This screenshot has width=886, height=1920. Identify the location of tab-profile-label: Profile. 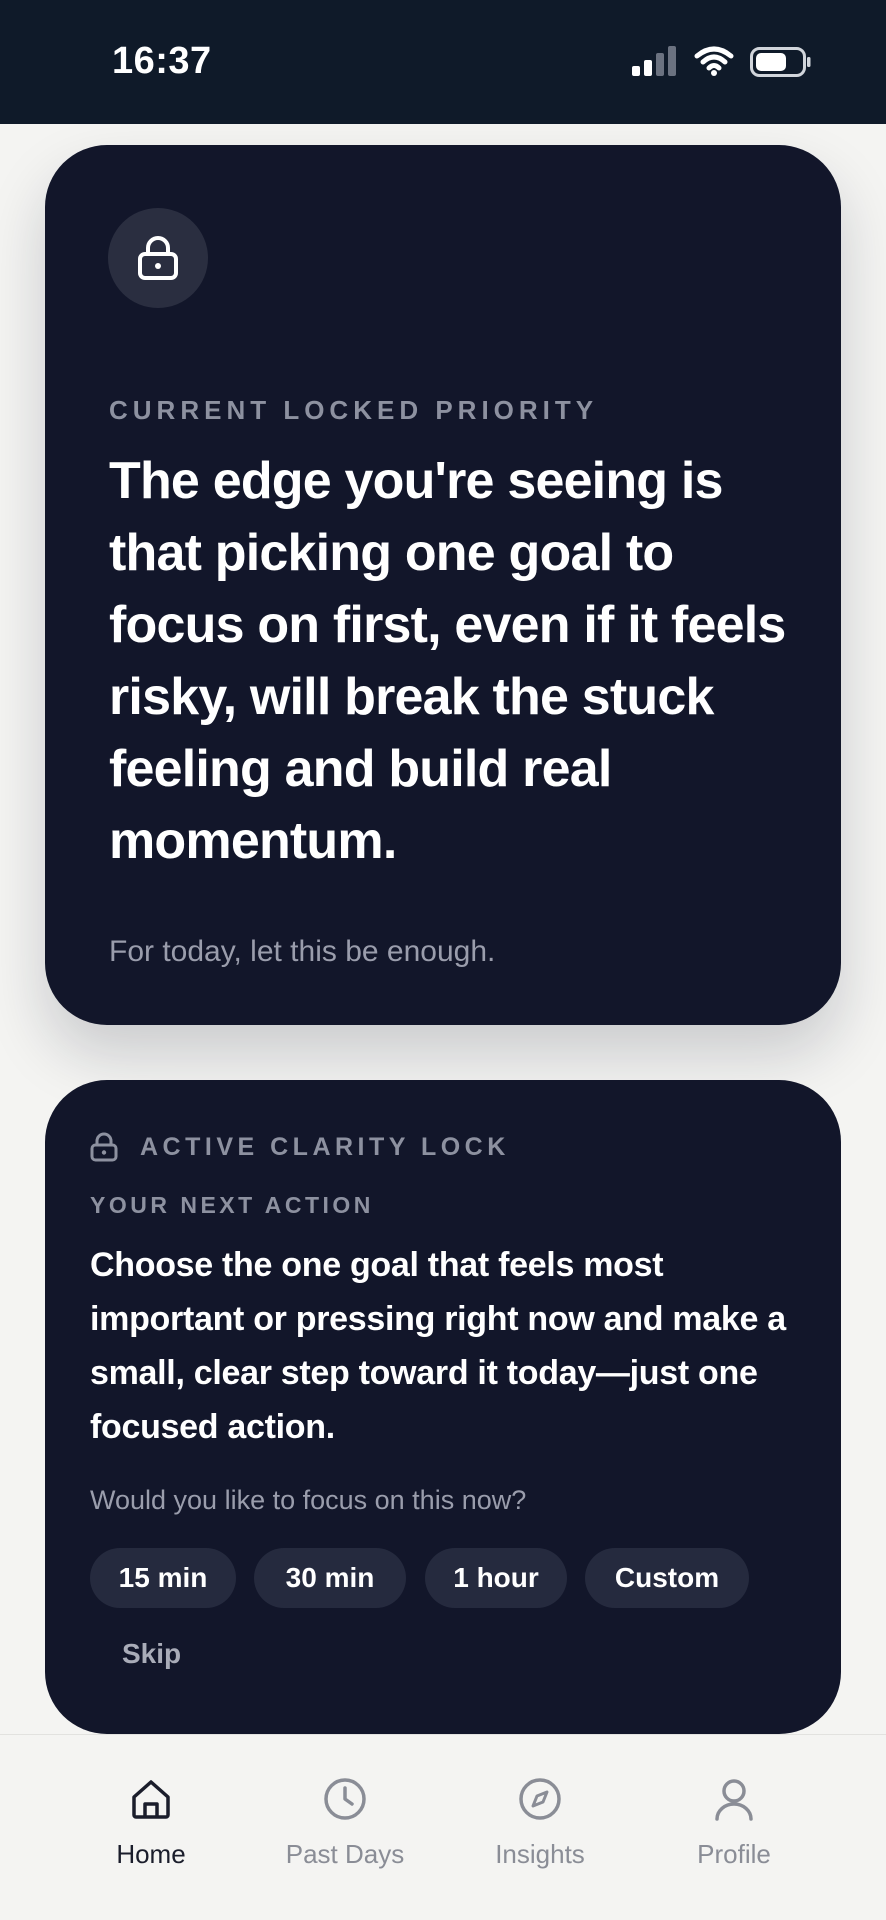
(734, 1854).